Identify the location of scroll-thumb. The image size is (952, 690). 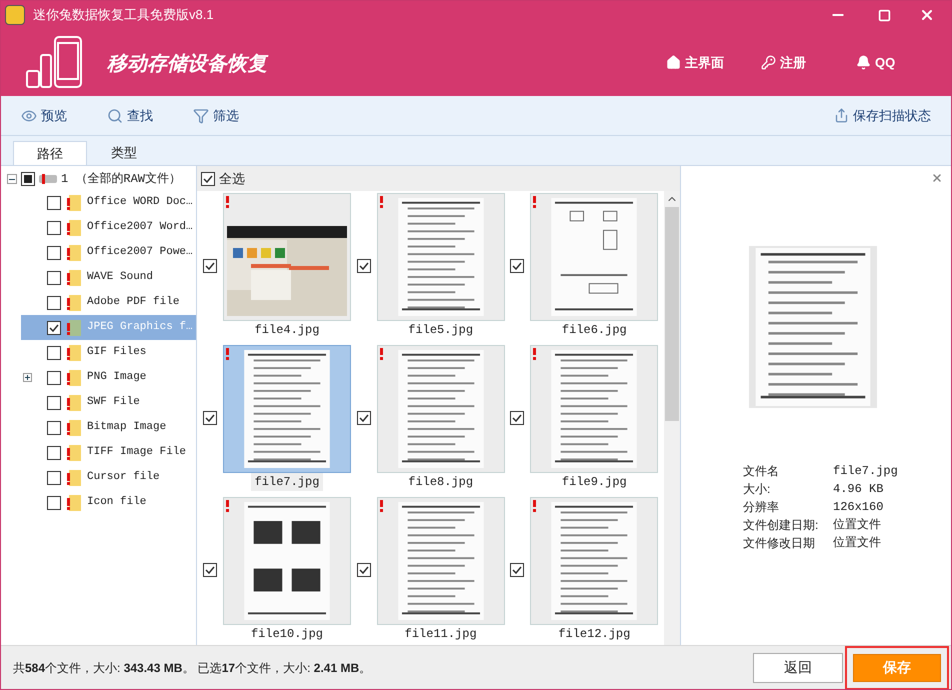
(672, 314).